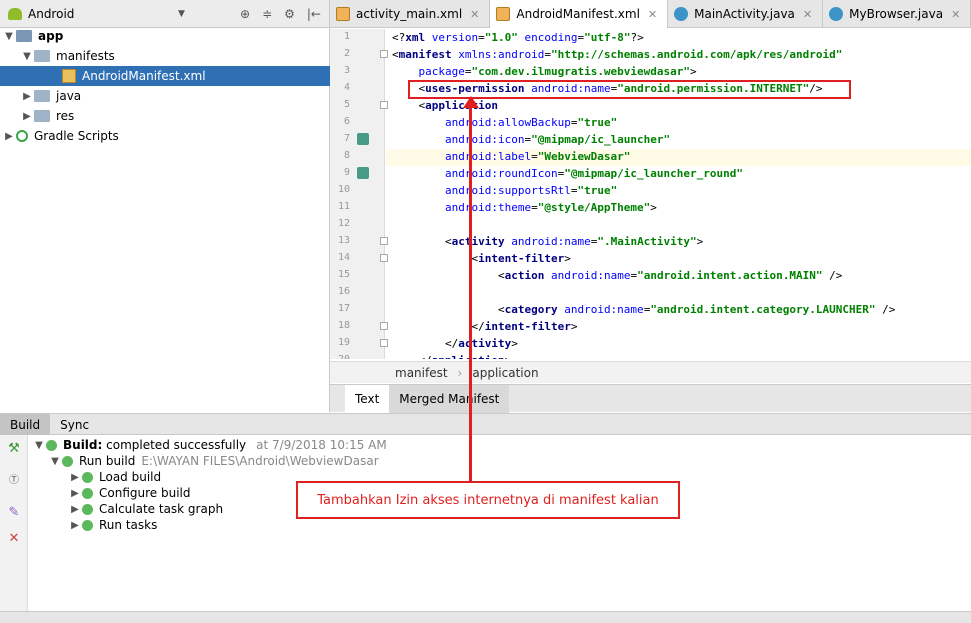  What do you see at coordinates (460, 372) in the screenshot?
I see `chevron-right-icon: ›` at bounding box center [460, 372].